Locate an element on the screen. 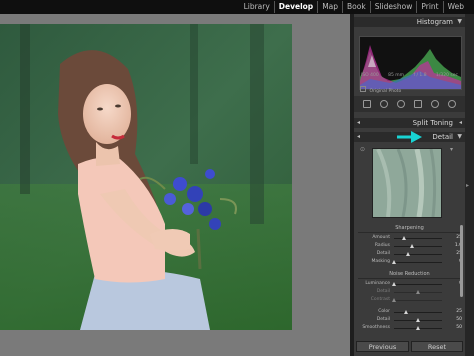 Image resolution: width=474 pixels, height=356 pixels. expand-panel-icon: ▸ is located at coordinates (467, 185).